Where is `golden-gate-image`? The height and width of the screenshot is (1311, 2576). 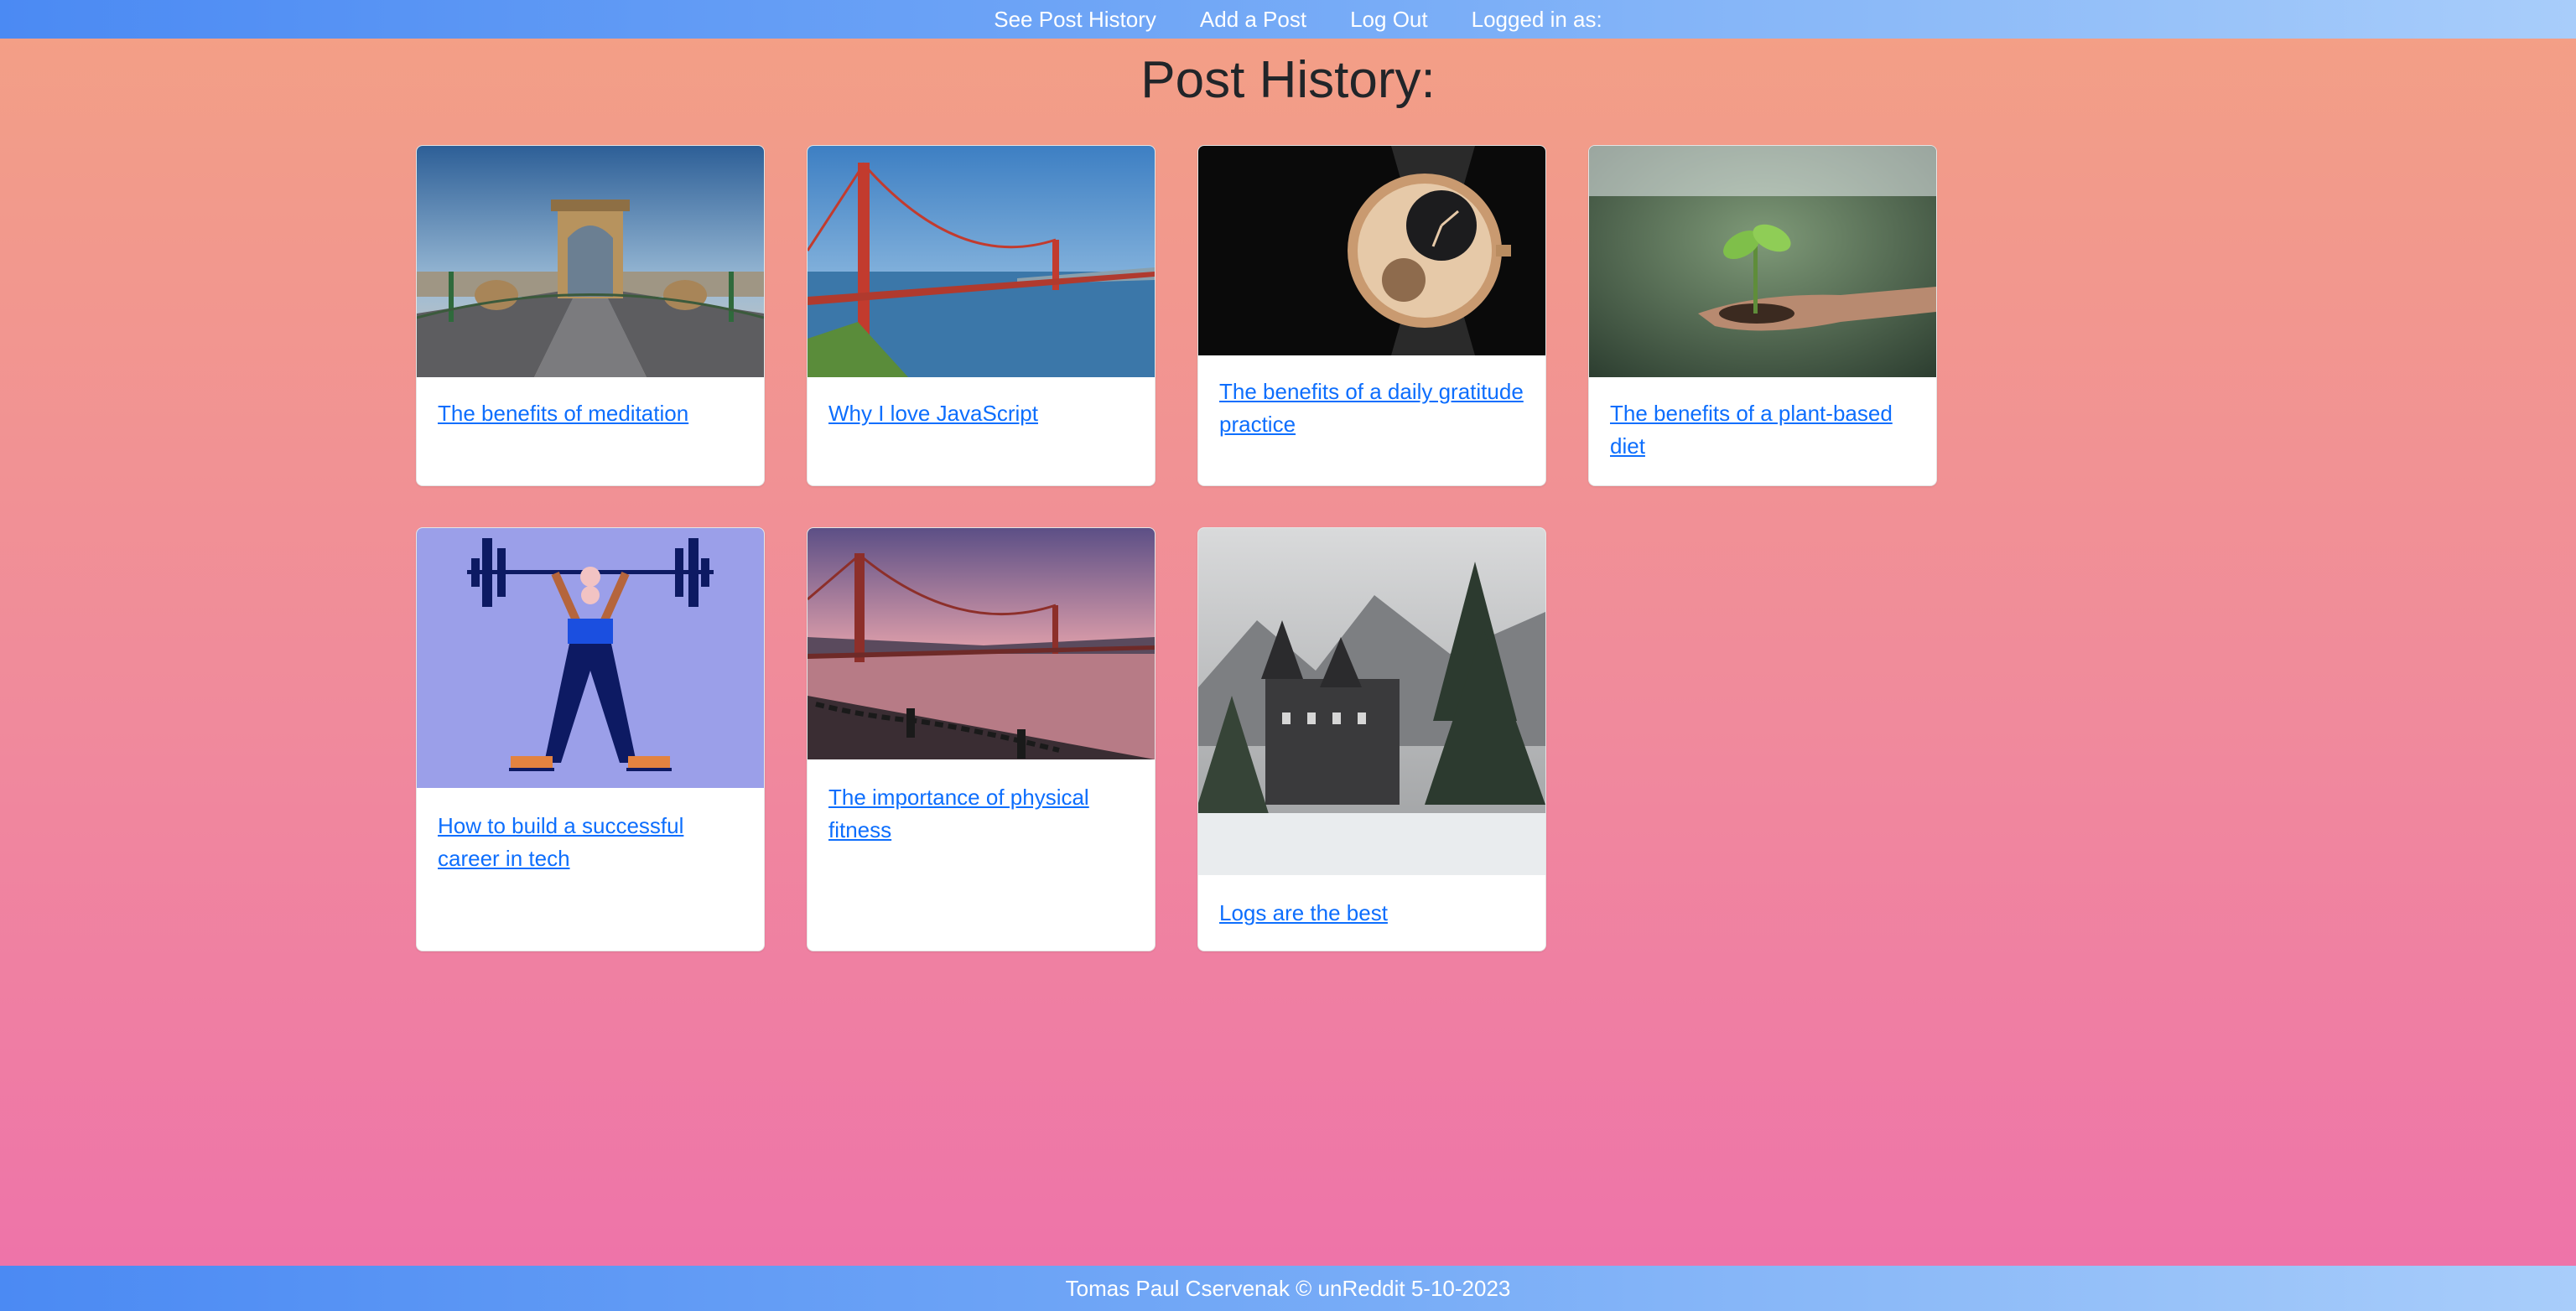 golden-gate-image is located at coordinates (981, 261).